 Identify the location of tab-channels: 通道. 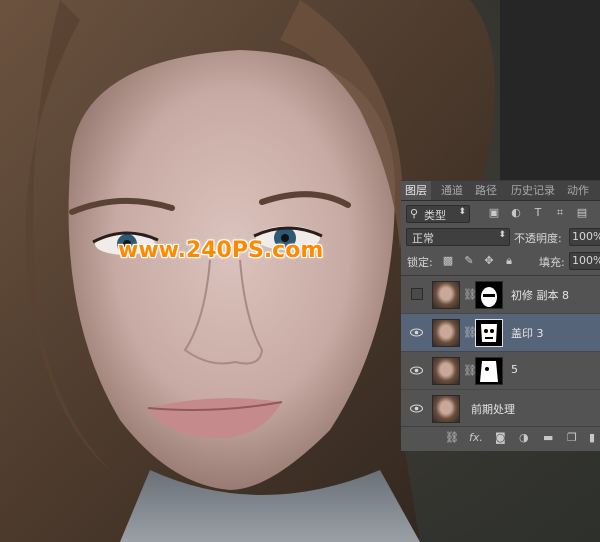
(452, 190).